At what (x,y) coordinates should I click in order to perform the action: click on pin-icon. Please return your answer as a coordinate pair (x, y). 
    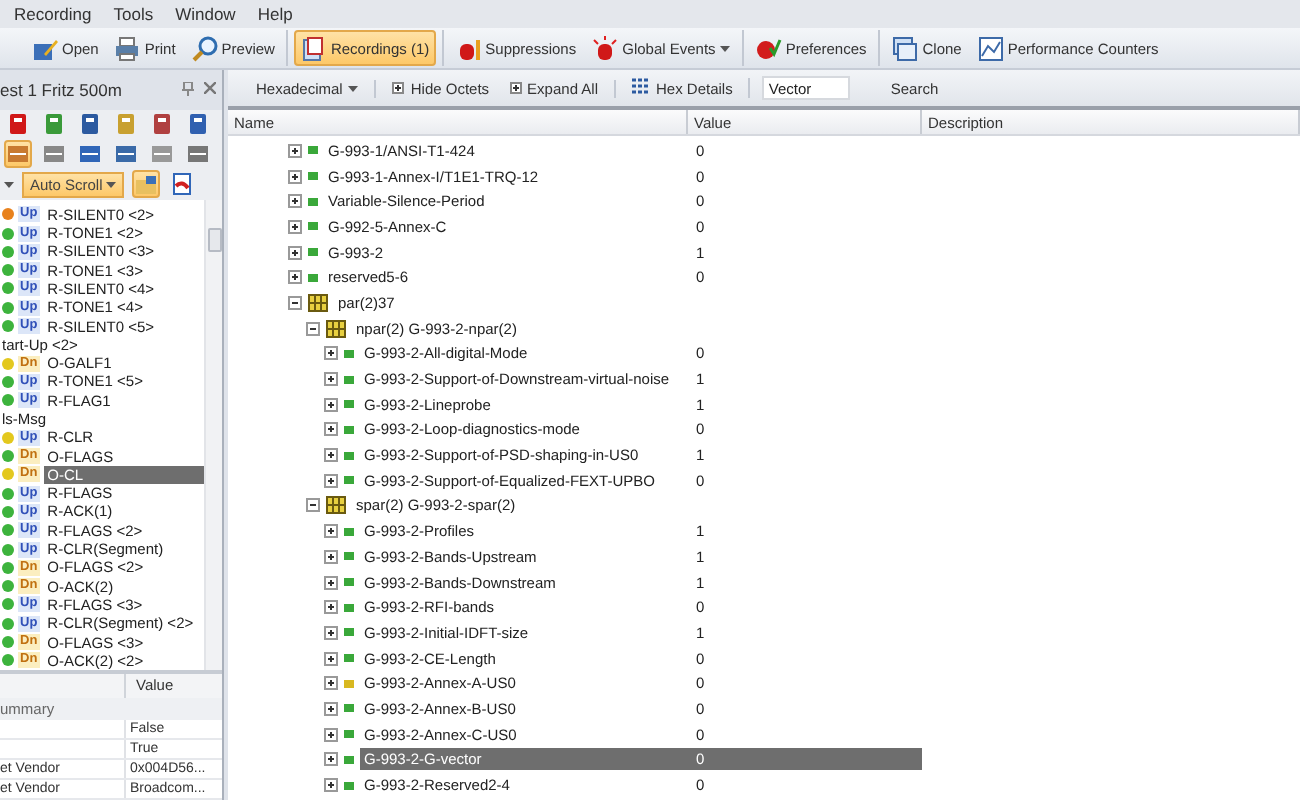
    Looking at the image, I should click on (188, 89).